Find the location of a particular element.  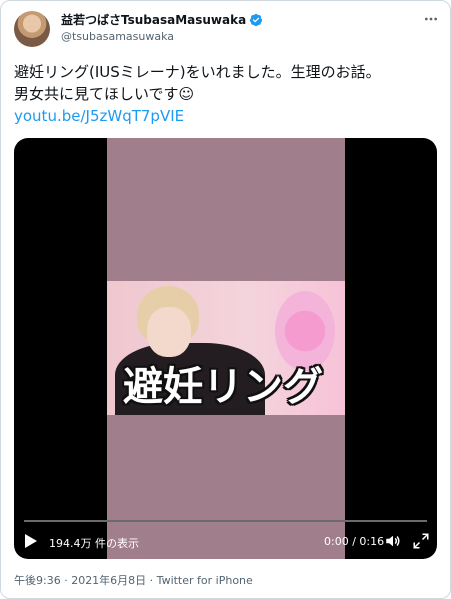

thumbnail-photo: 避妊リング is located at coordinates (226, 348).